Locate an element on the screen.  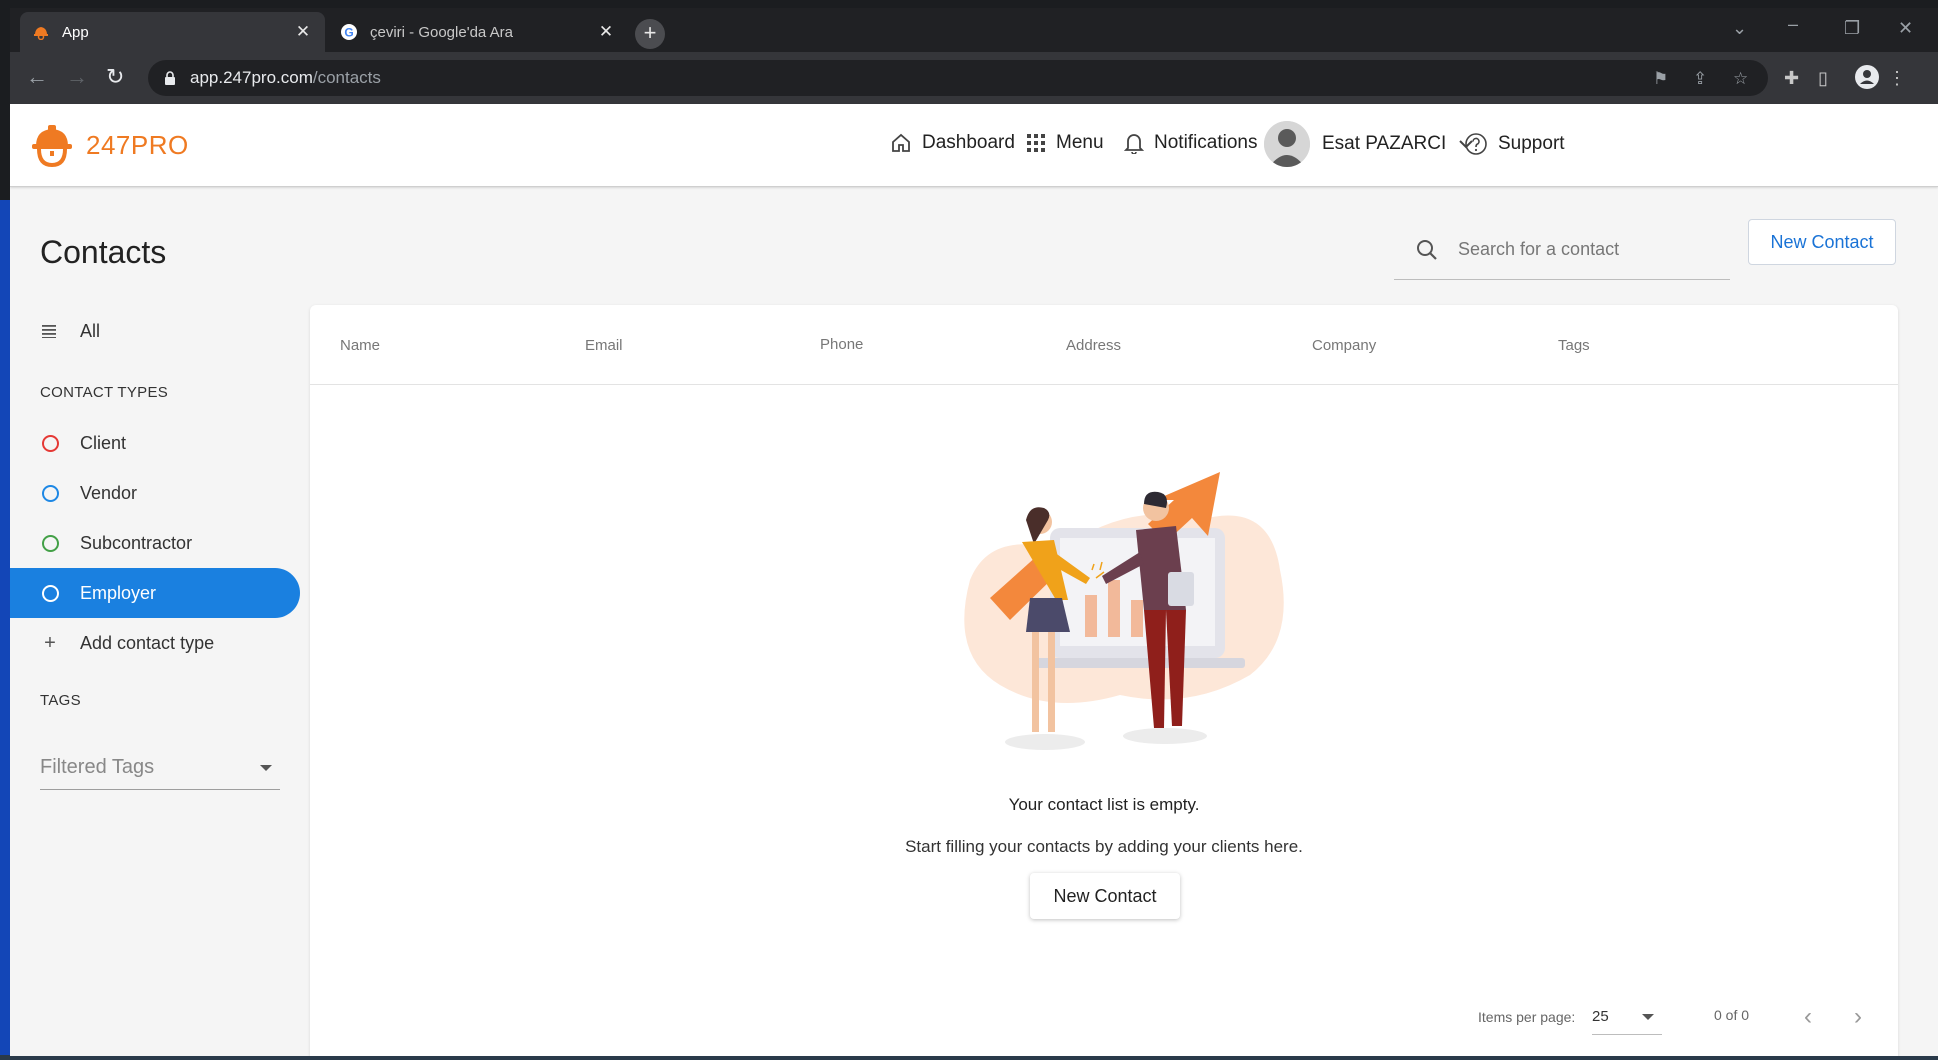
hardhat-logo-icon is located at coordinates (52, 146).